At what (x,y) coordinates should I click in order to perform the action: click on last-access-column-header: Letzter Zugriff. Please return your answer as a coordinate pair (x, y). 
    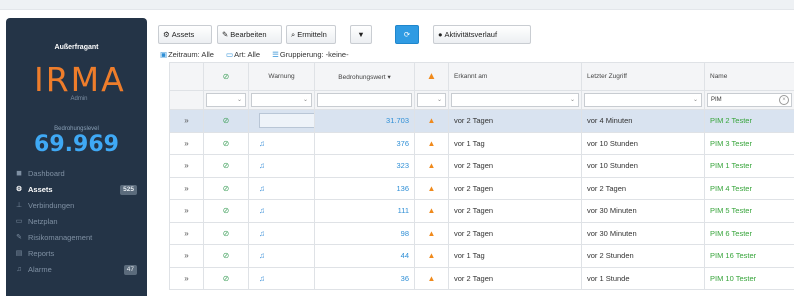
    Looking at the image, I should click on (643, 76).